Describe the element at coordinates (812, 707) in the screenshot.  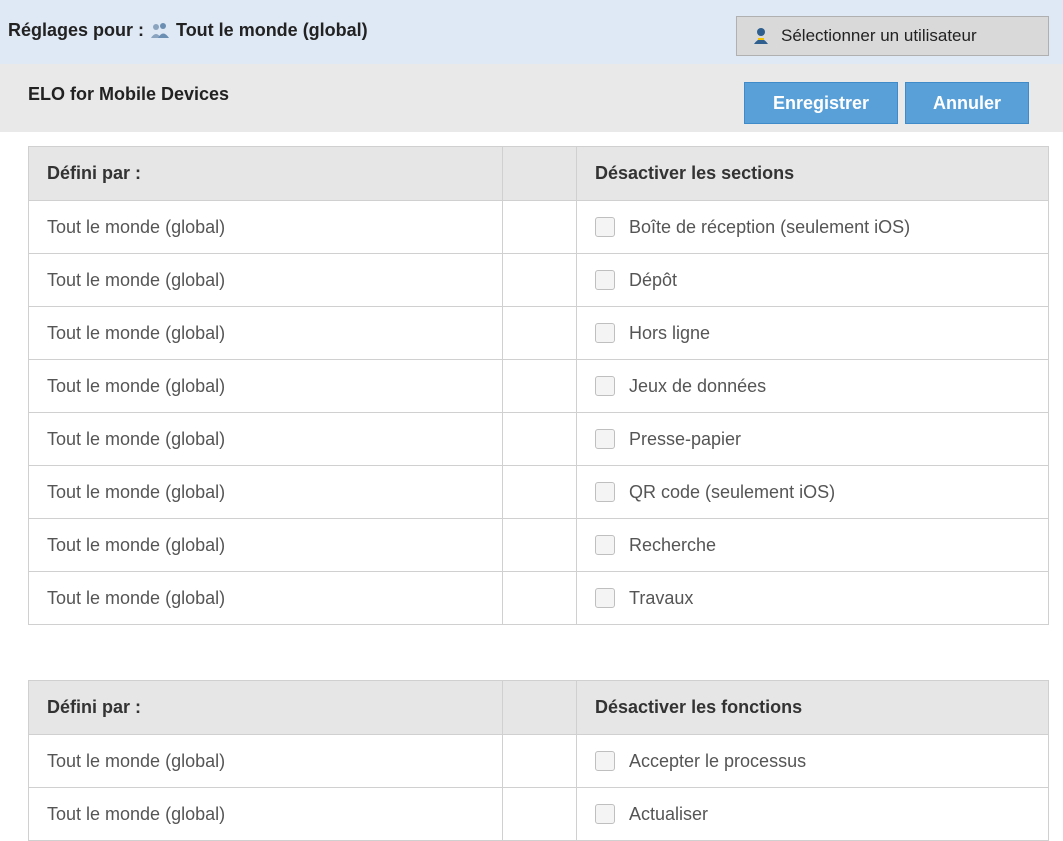
I see `column-header-disable-functions: Désactiver les fonctions` at that location.